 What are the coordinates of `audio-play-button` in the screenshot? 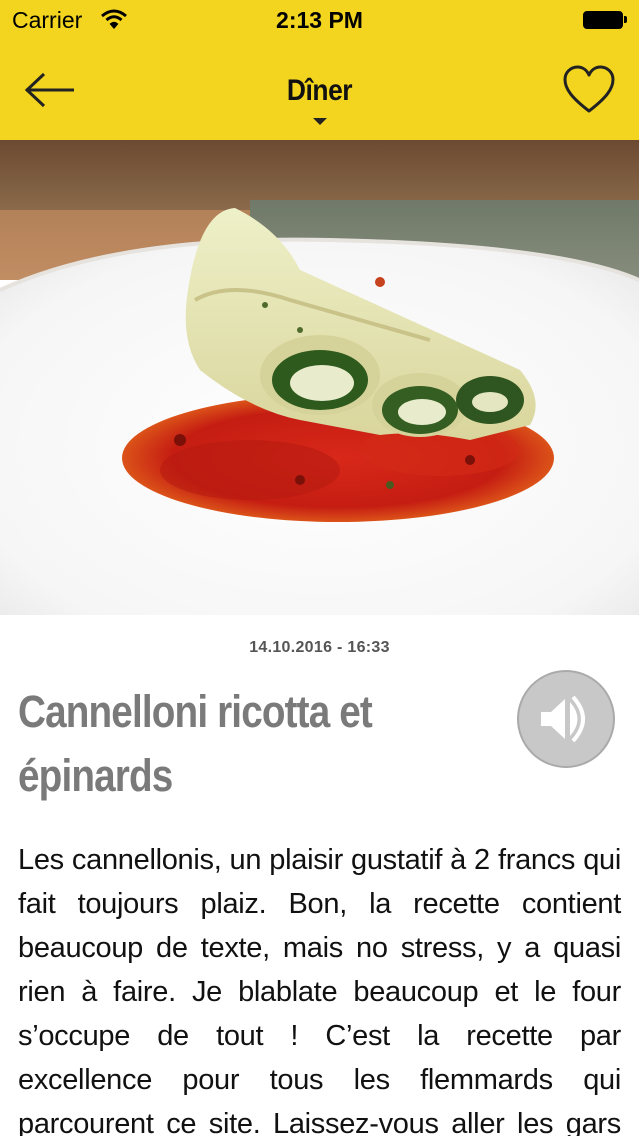 It's located at (566, 719).